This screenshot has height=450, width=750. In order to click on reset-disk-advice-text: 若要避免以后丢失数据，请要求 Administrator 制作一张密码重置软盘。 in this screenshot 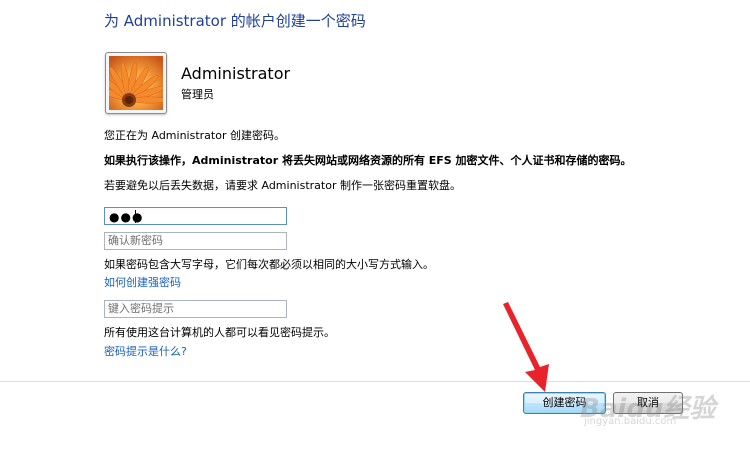, I will do `click(282, 185)`.